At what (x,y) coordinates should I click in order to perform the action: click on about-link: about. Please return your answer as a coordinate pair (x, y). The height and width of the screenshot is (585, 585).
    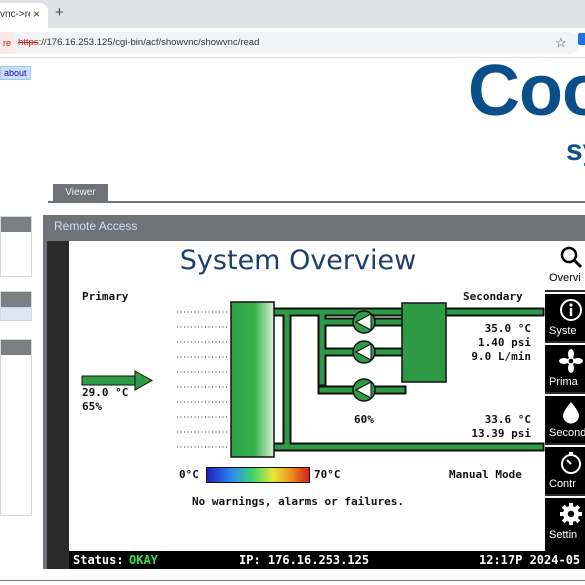
    Looking at the image, I should click on (15, 73).